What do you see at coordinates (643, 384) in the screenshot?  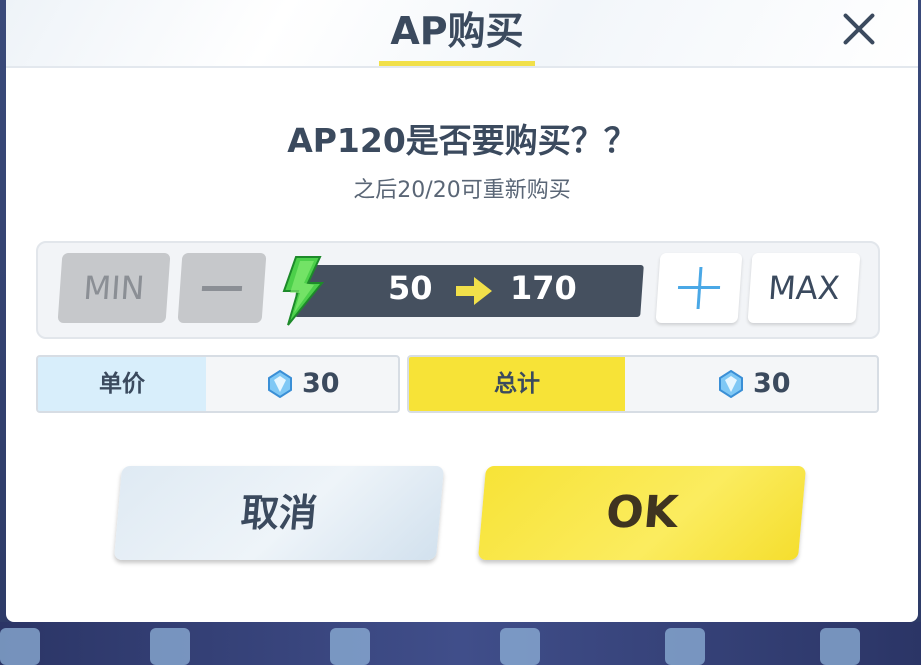 I see `total-price-box: 总计 30` at bounding box center [643, 384].